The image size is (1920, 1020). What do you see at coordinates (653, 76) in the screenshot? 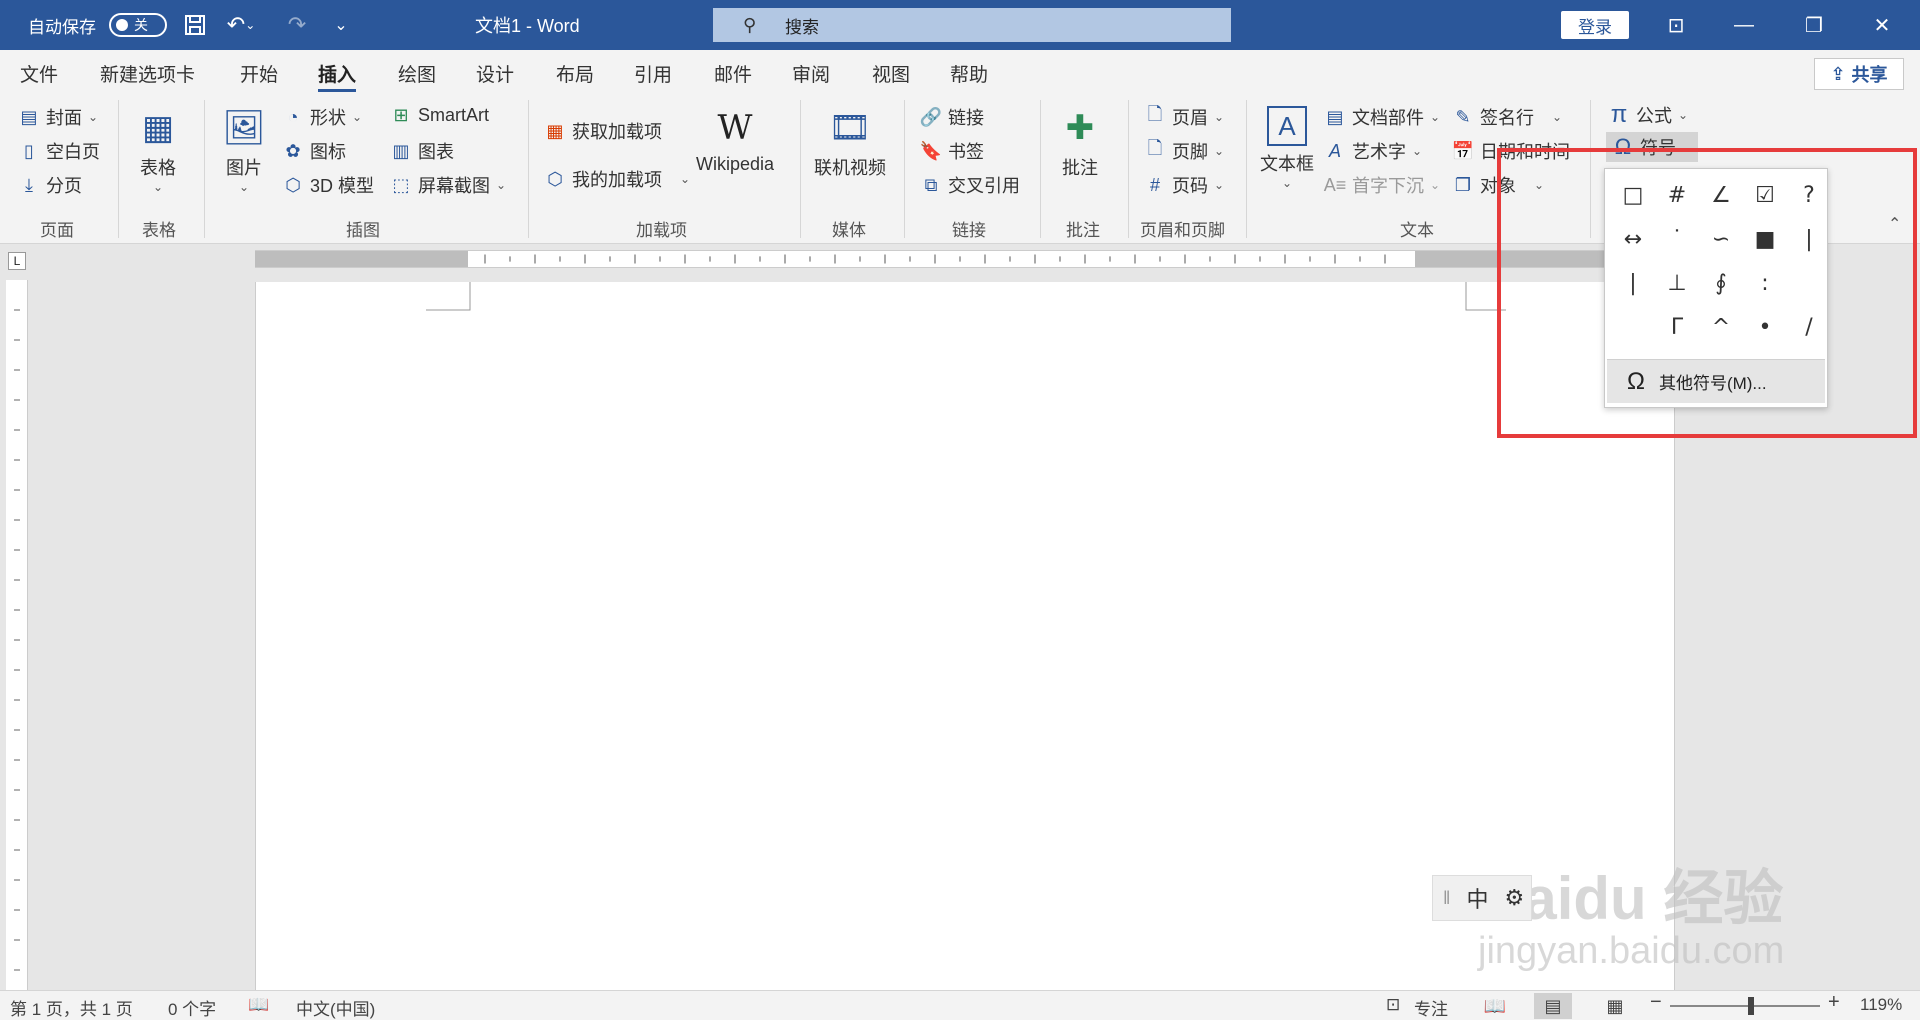
I see `tab-references: 引用` at bounding box center [653, 76].